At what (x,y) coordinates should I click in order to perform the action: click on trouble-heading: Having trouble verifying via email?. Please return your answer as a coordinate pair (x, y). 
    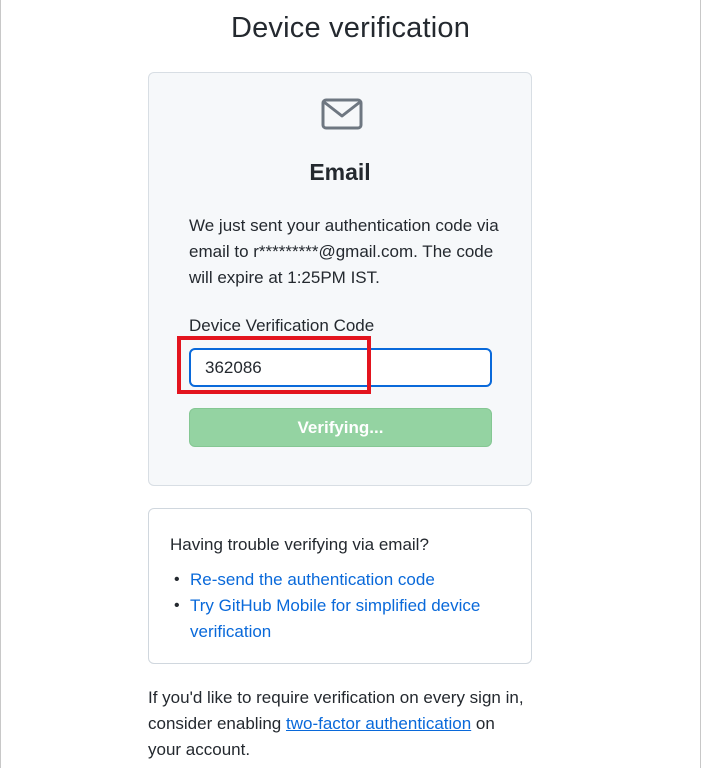
    Looking at the image, I should click on (299, 544).